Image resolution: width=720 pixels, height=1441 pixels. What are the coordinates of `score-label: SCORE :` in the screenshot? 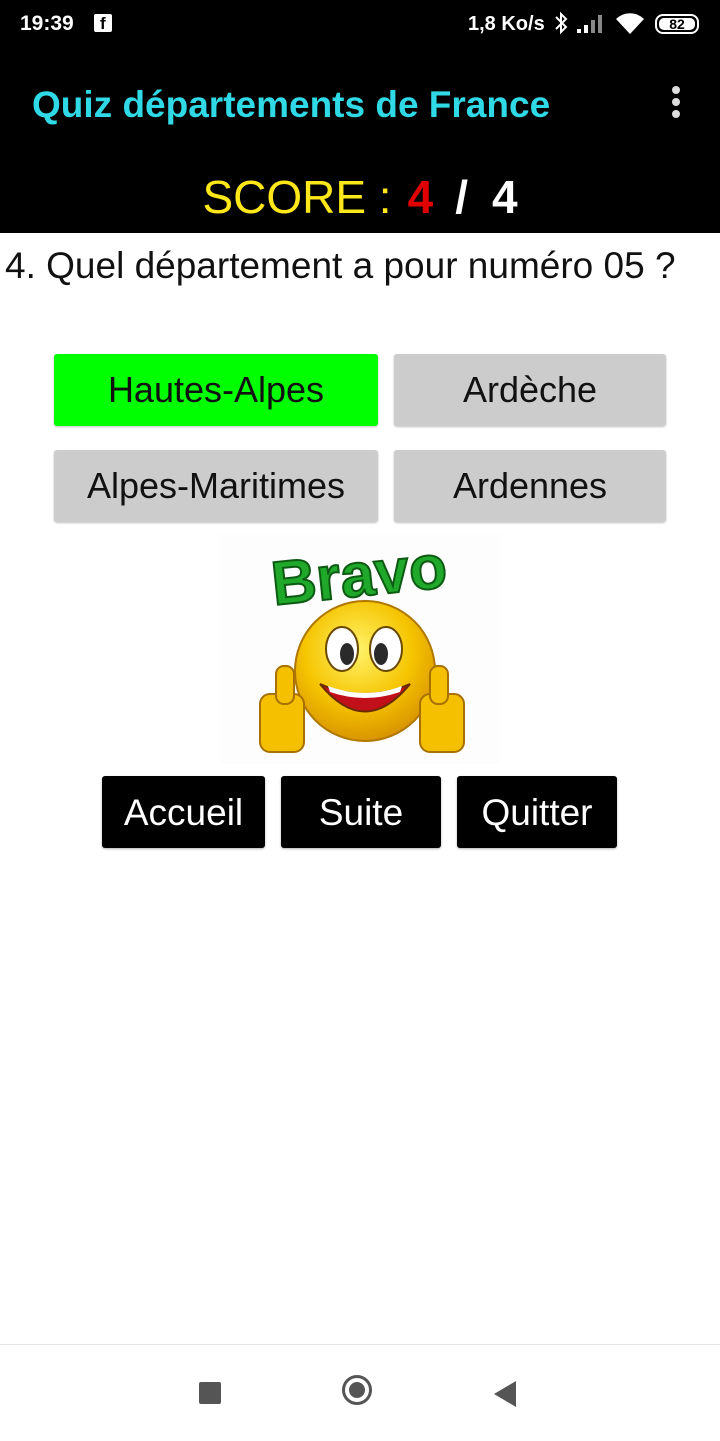 It's located at (297, 197).